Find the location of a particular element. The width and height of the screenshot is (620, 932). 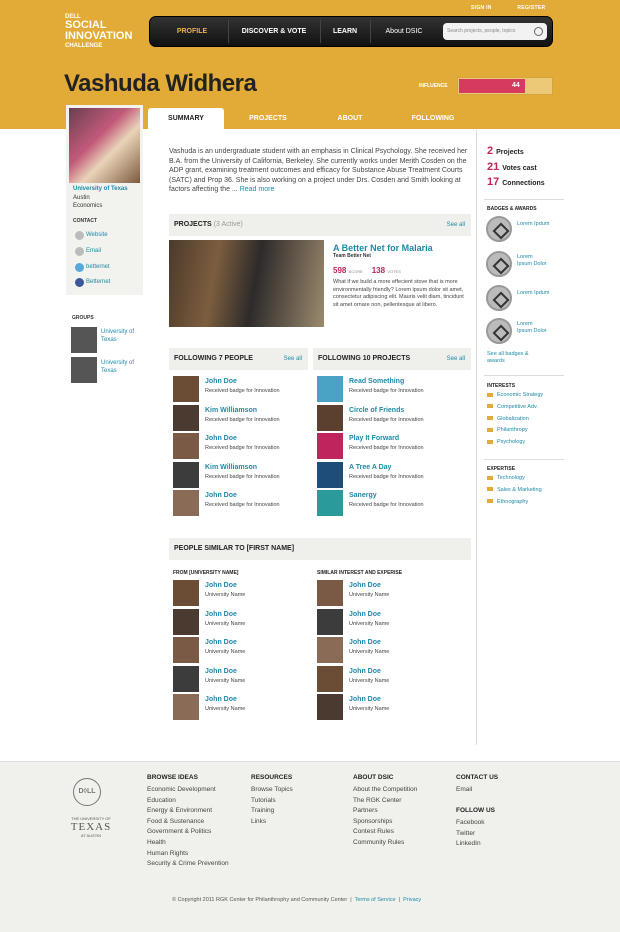

item-name: Play It Forward is located at coordinates (374, 438).